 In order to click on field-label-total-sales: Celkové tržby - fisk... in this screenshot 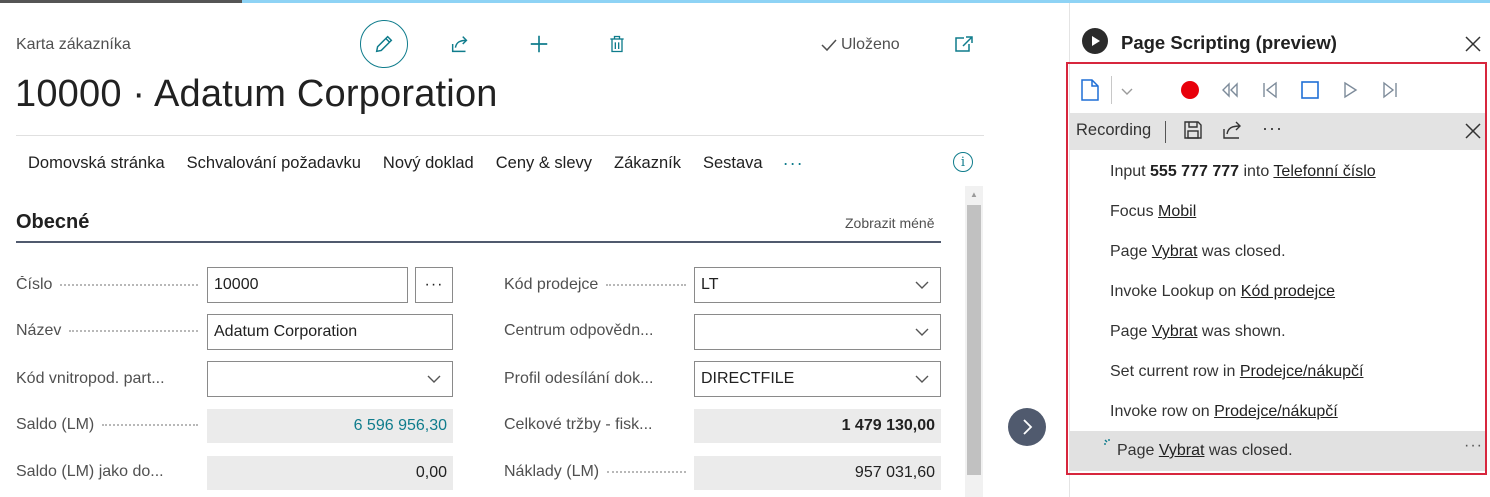, I will do `click(578, 424)`.